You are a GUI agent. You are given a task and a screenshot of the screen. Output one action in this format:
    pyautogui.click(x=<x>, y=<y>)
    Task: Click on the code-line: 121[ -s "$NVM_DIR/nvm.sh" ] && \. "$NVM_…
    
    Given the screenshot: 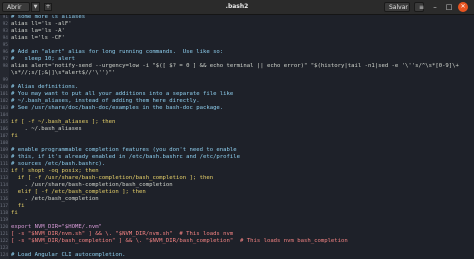 What is the action you would take?
    pyautogui.click(x=237, y=234)
    